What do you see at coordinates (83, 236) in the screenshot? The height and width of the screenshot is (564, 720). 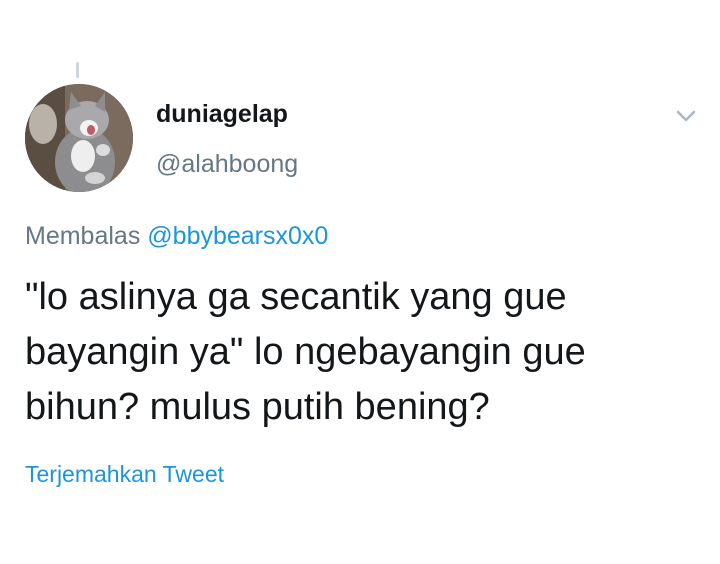 I see `reply-prefix: Membalas` at bounding box center [83, 236].